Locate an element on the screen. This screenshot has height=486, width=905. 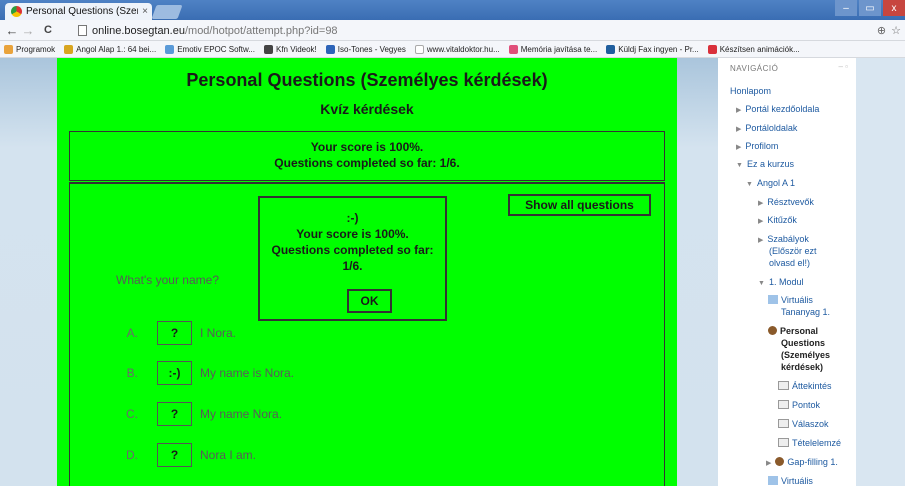
back-button: ← is located at coordinates (12, 30).